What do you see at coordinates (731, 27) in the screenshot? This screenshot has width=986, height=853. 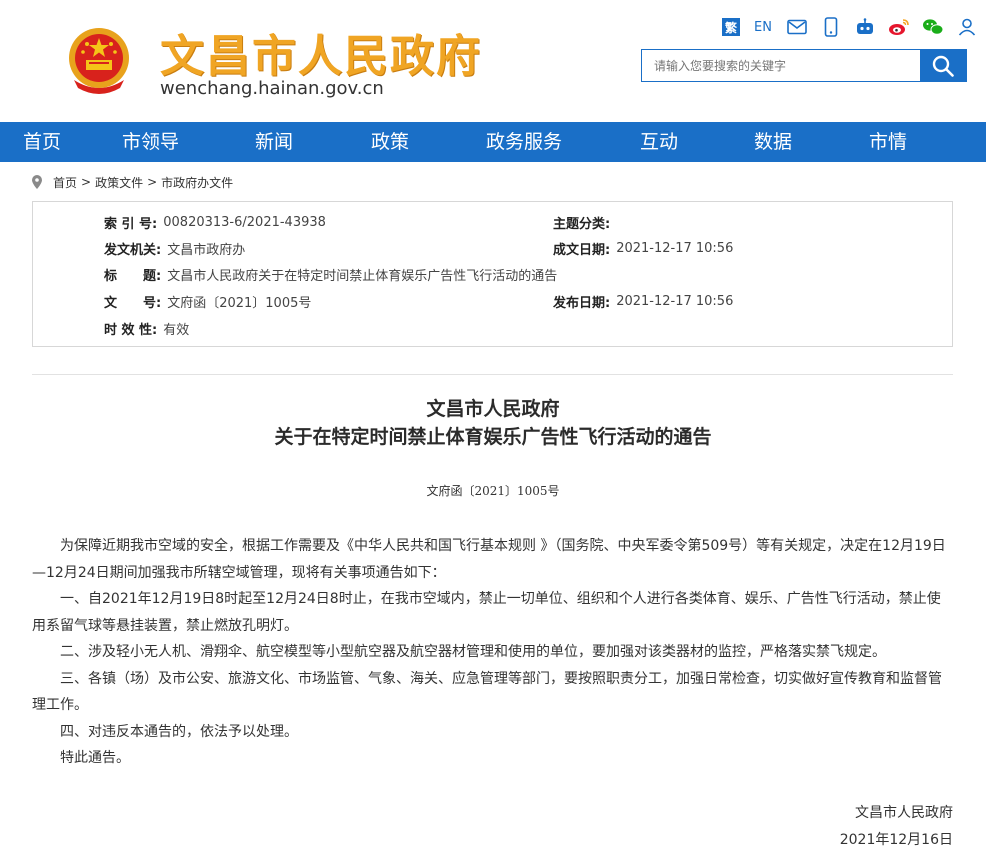 I see `traditional-chinese-button: 繁` at bounding box center [731, 27].